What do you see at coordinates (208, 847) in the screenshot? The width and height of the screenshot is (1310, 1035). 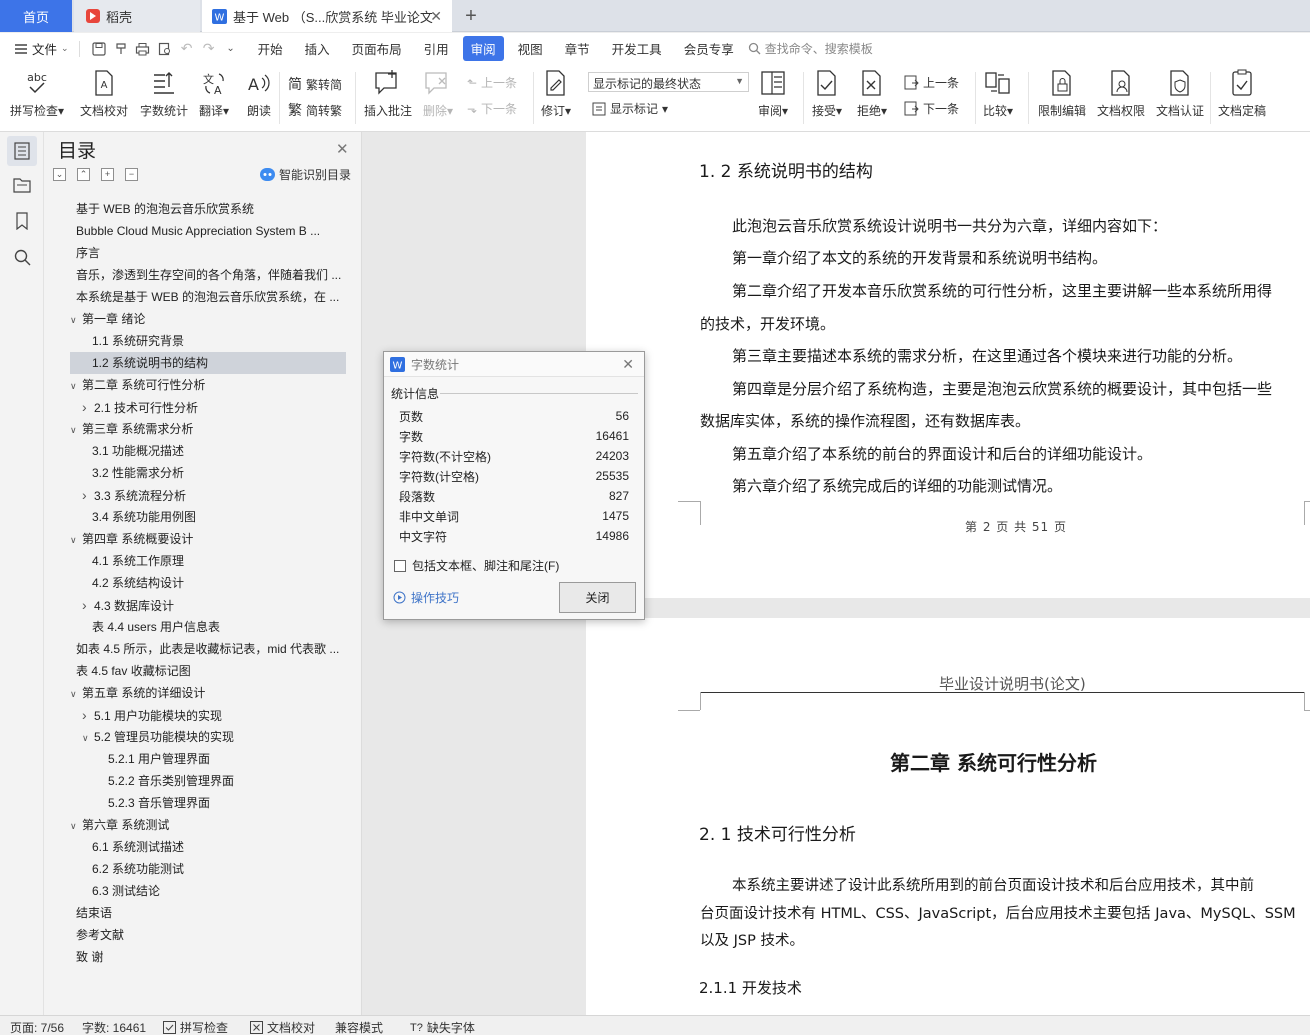 I see `toc-item: 6.1 系统测试描述` at bounding box center [208, 847].